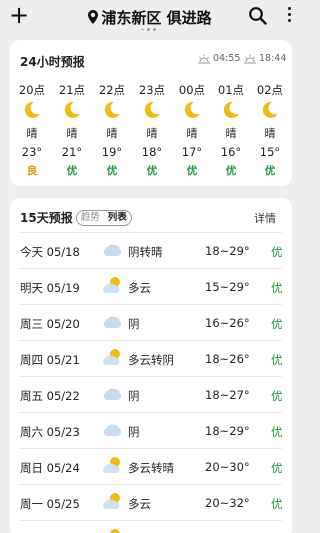 The image size is (320, 533). What do you see at coordinates (204, 58) in the screenshot?
I see `sunrise-icon` at bounding box center [204, 58].